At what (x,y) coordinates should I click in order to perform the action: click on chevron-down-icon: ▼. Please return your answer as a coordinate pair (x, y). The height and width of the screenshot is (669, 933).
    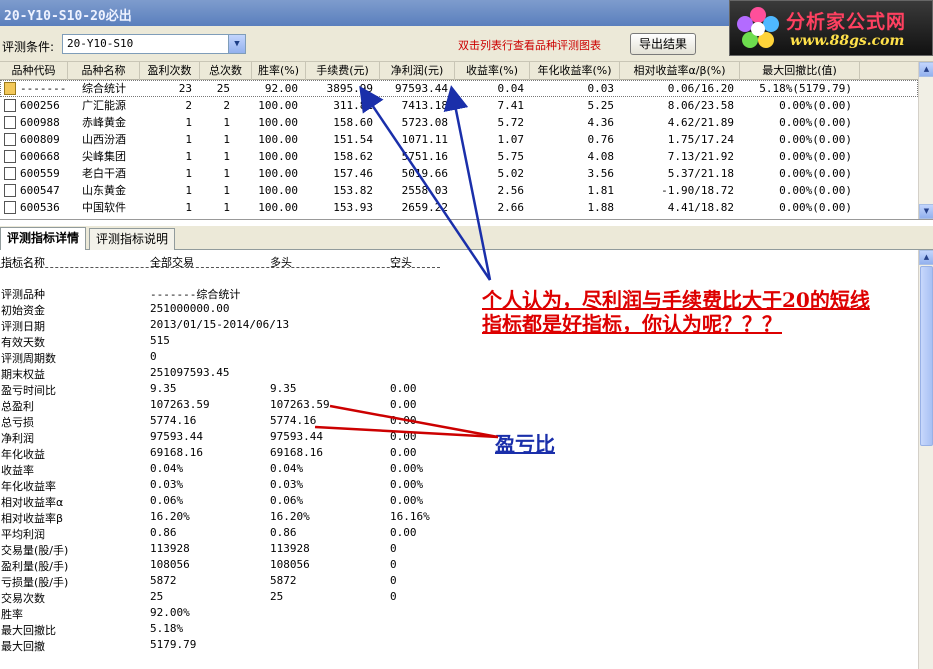
    Looking at the image, I should click on (236, 44).